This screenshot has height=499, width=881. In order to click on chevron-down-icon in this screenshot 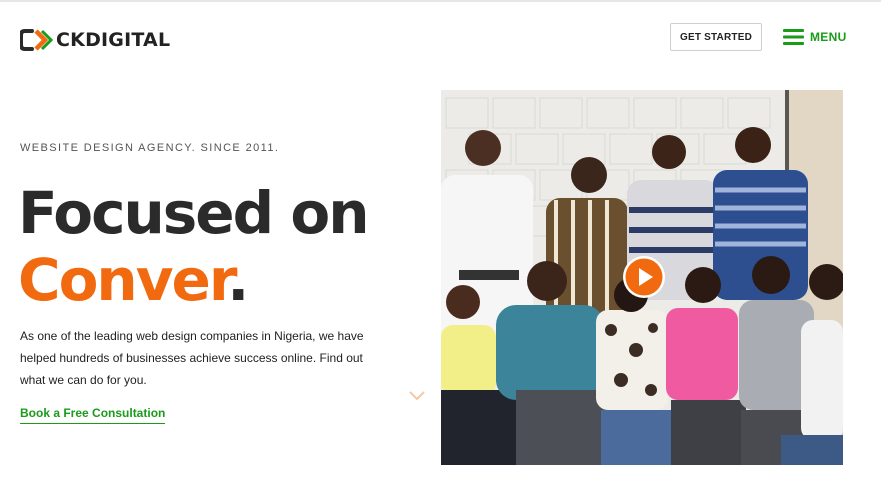, I will do `click(417, 396)`.